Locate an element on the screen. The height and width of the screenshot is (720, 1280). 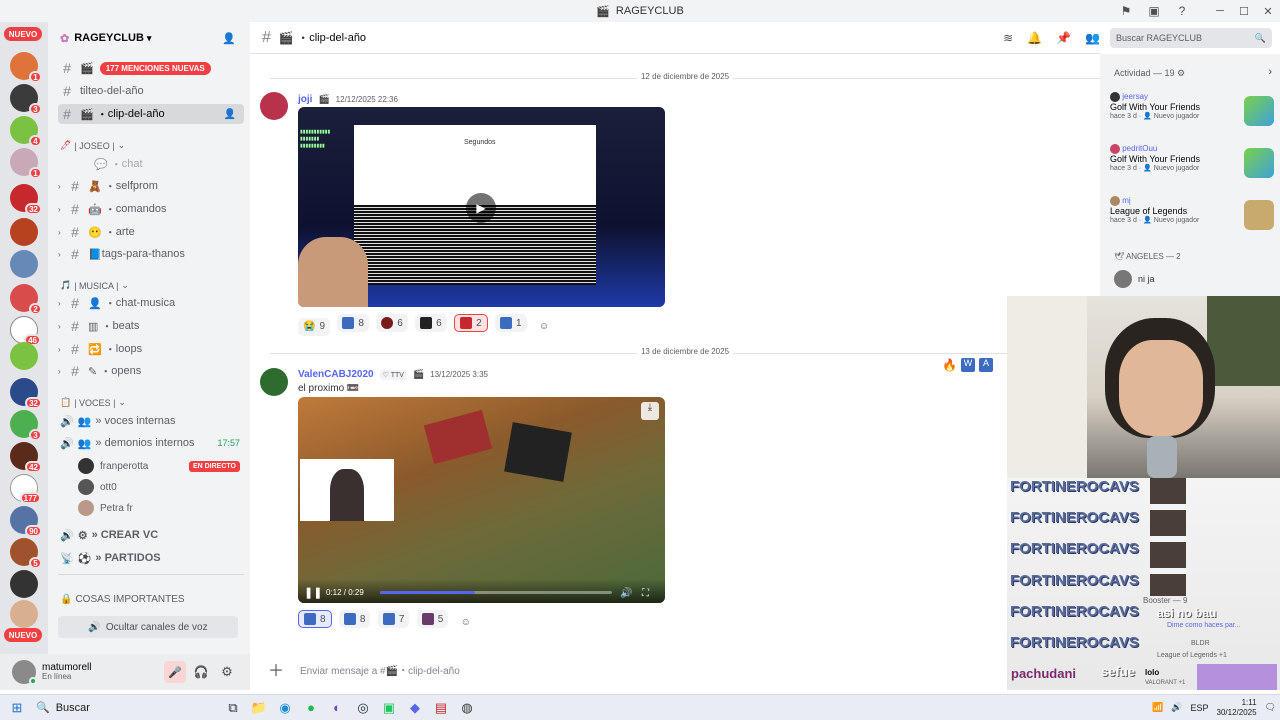
message-composer: ＋ Enviar mensaje a #🎬・clip-del-año is located at coordinates (629, 669).